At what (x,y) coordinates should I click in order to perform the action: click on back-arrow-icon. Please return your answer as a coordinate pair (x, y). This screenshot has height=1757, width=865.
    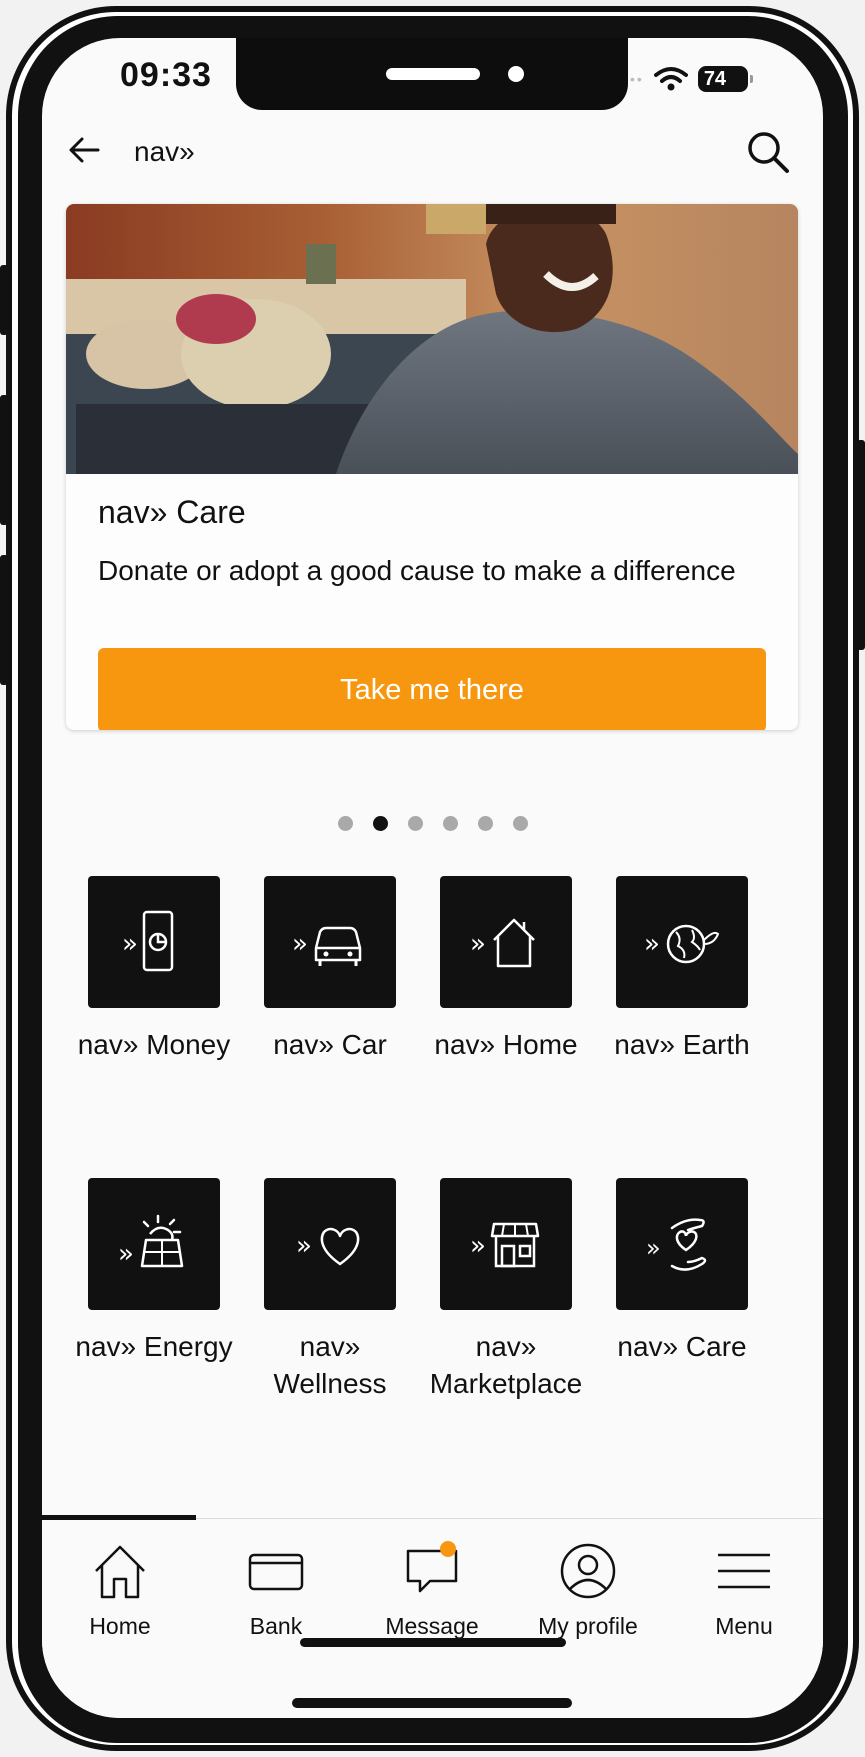
    Looking at the image, I should click on (84, 150).